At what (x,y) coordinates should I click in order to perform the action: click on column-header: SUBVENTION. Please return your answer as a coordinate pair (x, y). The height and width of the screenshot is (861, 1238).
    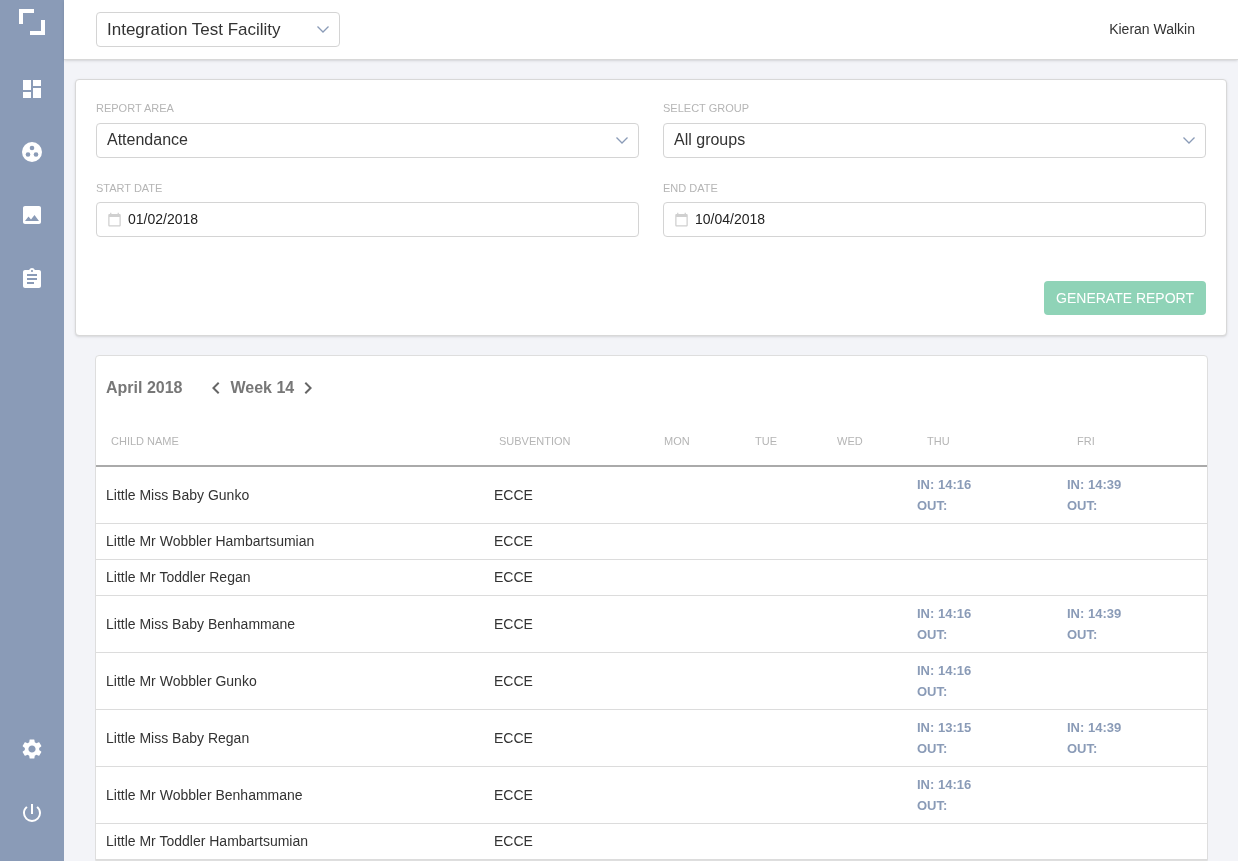
    Looking at the image, I should click on (535, 442).